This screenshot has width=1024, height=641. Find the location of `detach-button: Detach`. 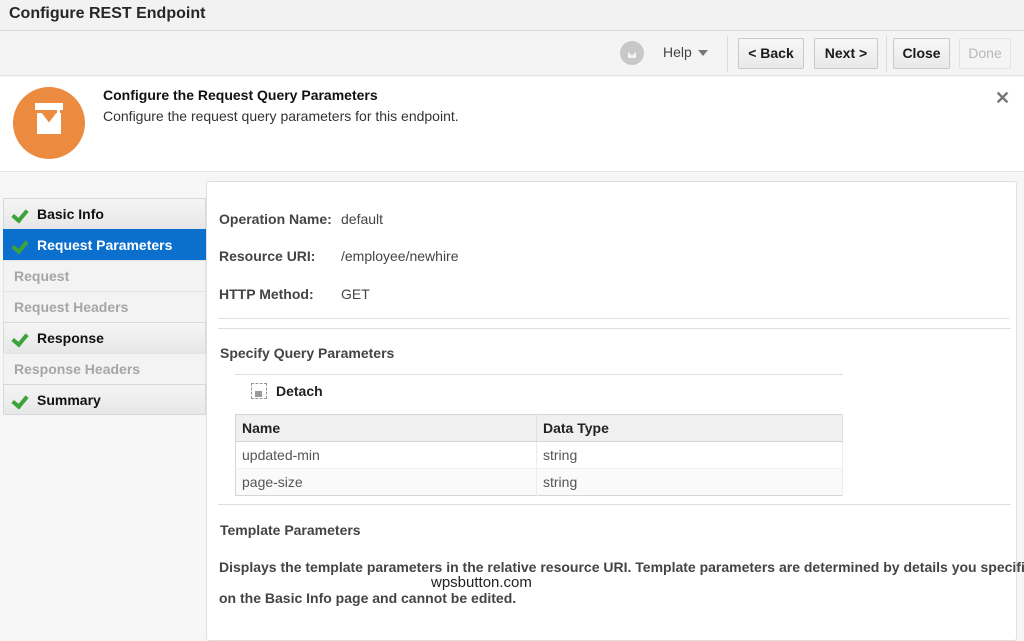

detach-button: Detach is located at coordinates (287, 391).